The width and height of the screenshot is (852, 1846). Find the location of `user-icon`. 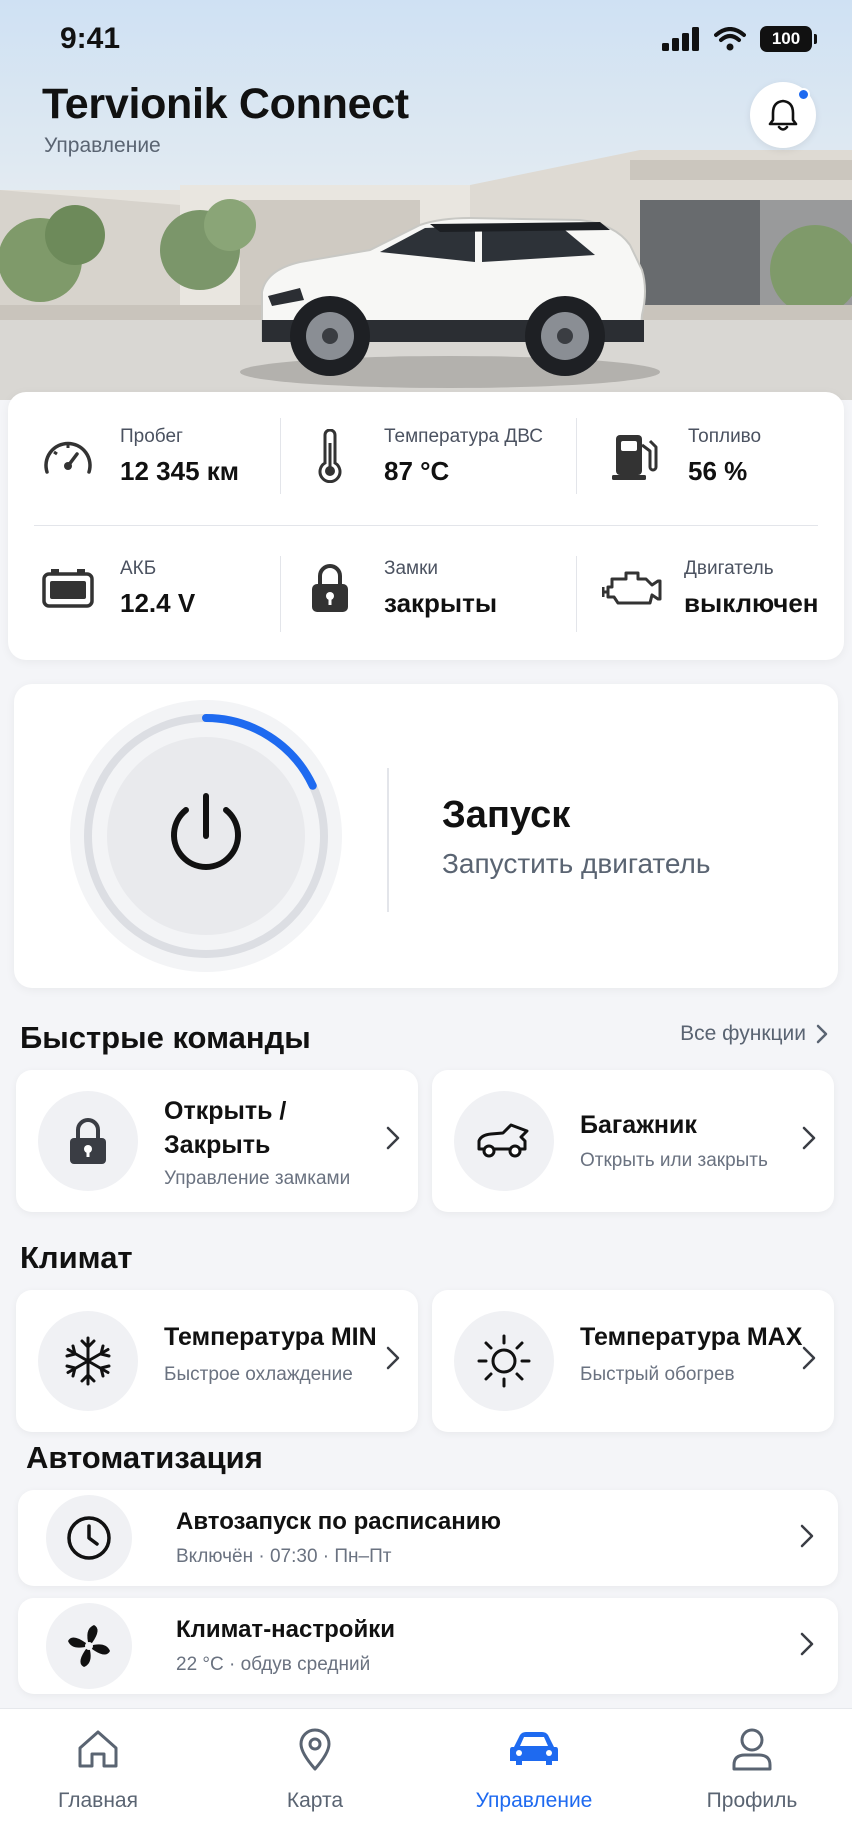

user-icon is located at coordinates (752, 1749).